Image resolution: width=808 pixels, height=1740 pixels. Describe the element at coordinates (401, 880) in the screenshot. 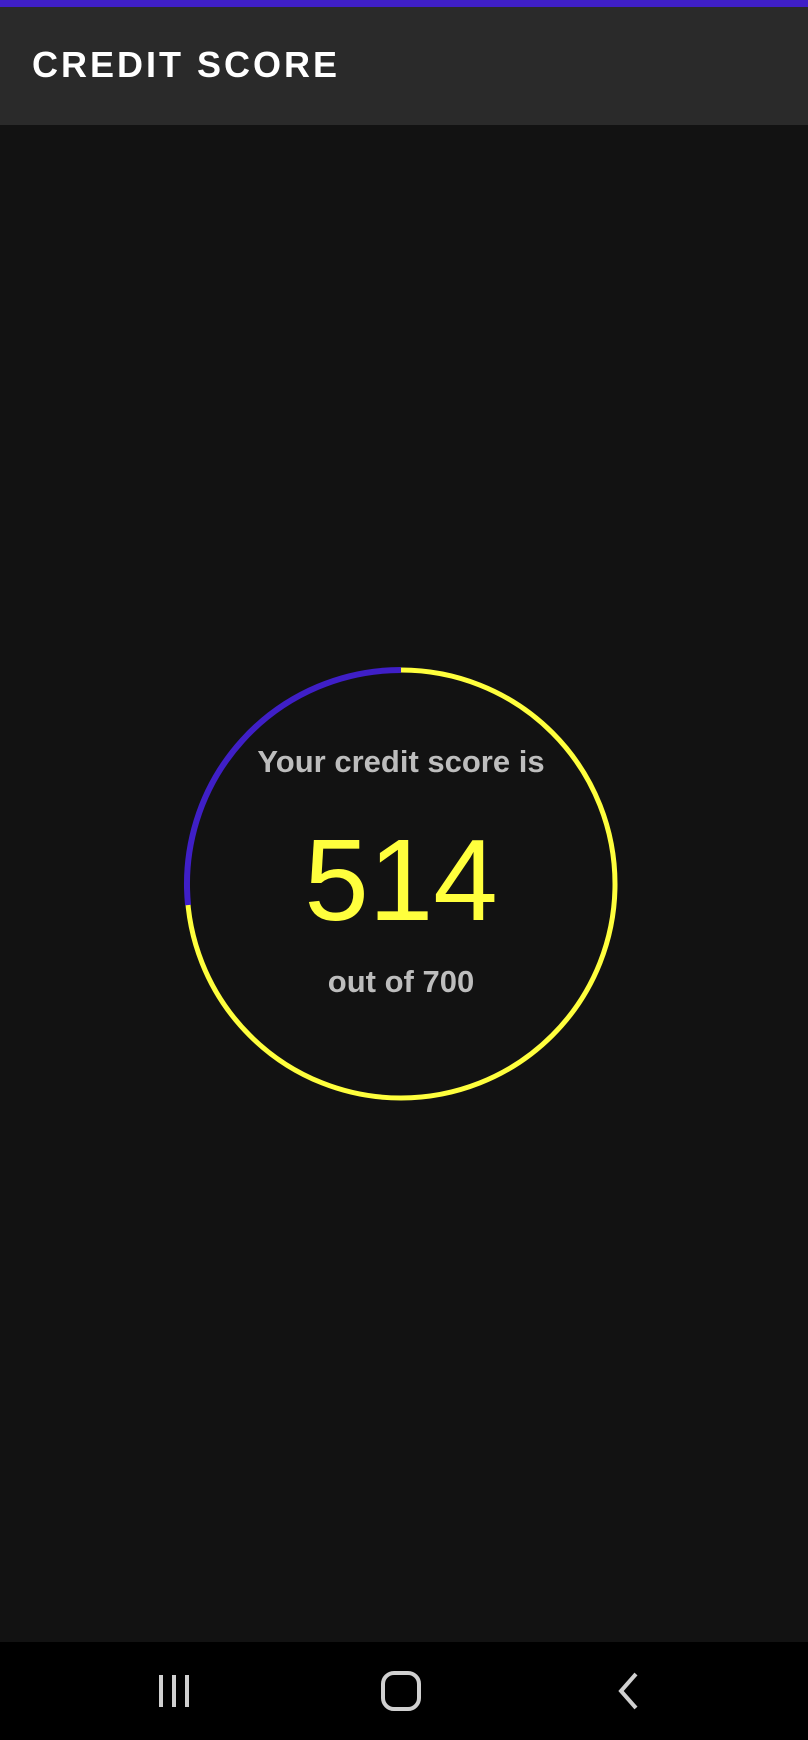

I see `credit-score-value: 514` at that location.